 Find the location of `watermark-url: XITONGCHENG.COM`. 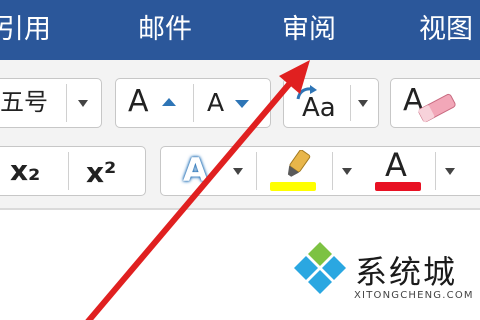

watermark-url: XITONGCHENG.COM is located at coordinates (414, 295).